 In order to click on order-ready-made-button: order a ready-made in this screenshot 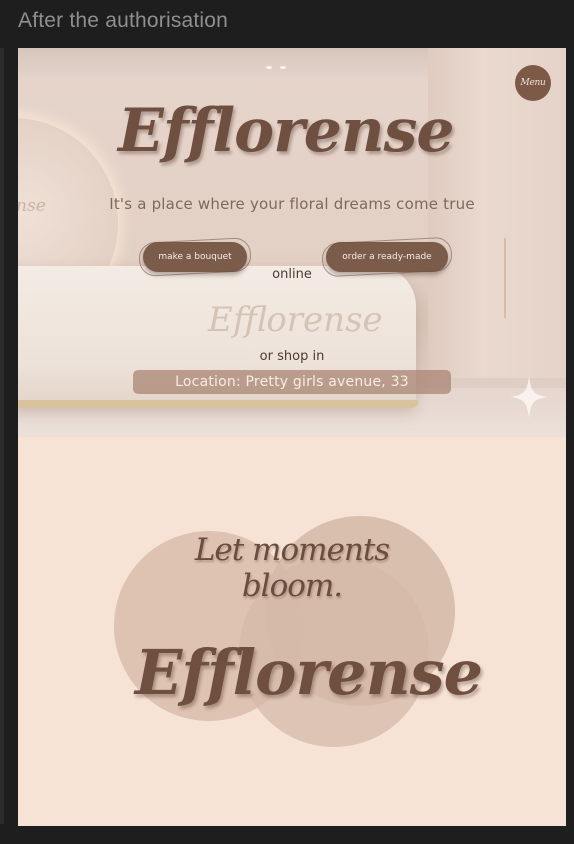, I will do `click(387, 257)`.